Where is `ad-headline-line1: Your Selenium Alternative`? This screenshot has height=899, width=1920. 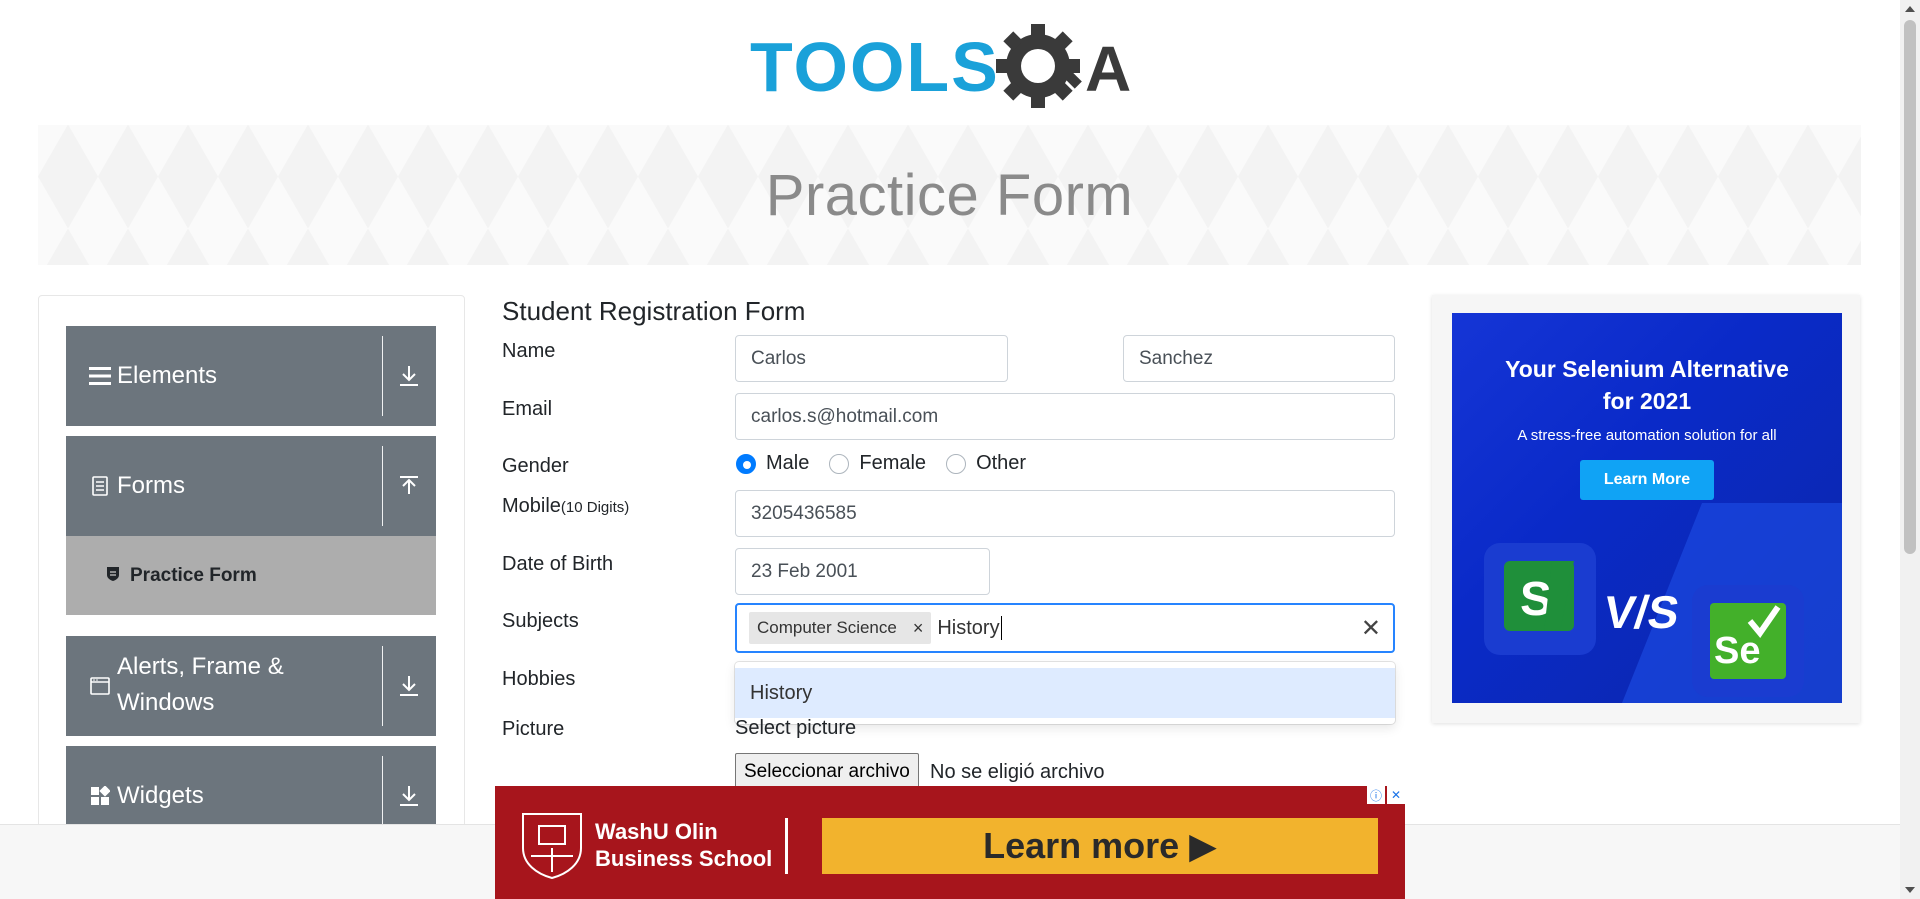
ad-headline-line1: Your Selenium Alternative is located at coordinates (1647, 369).